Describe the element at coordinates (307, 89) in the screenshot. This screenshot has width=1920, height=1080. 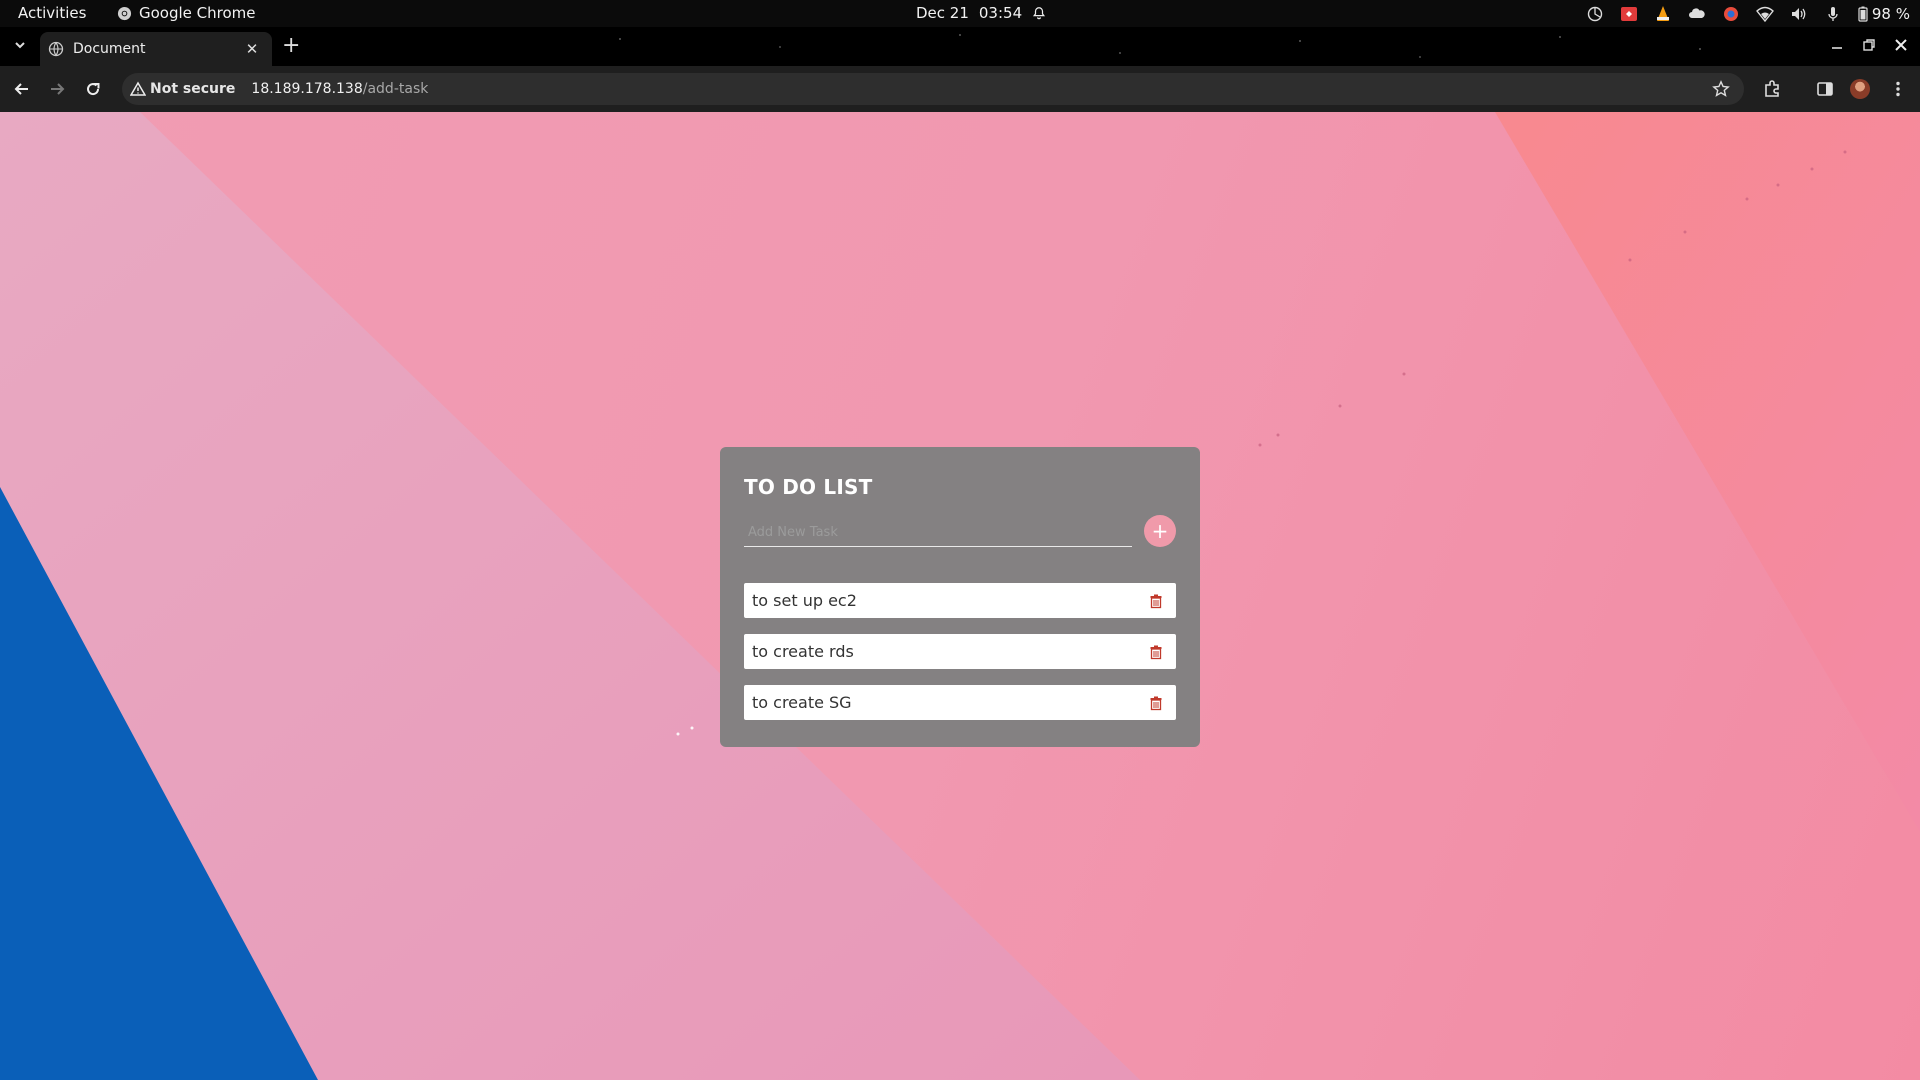
I see `url-host: 18.189.178.138` at that location.